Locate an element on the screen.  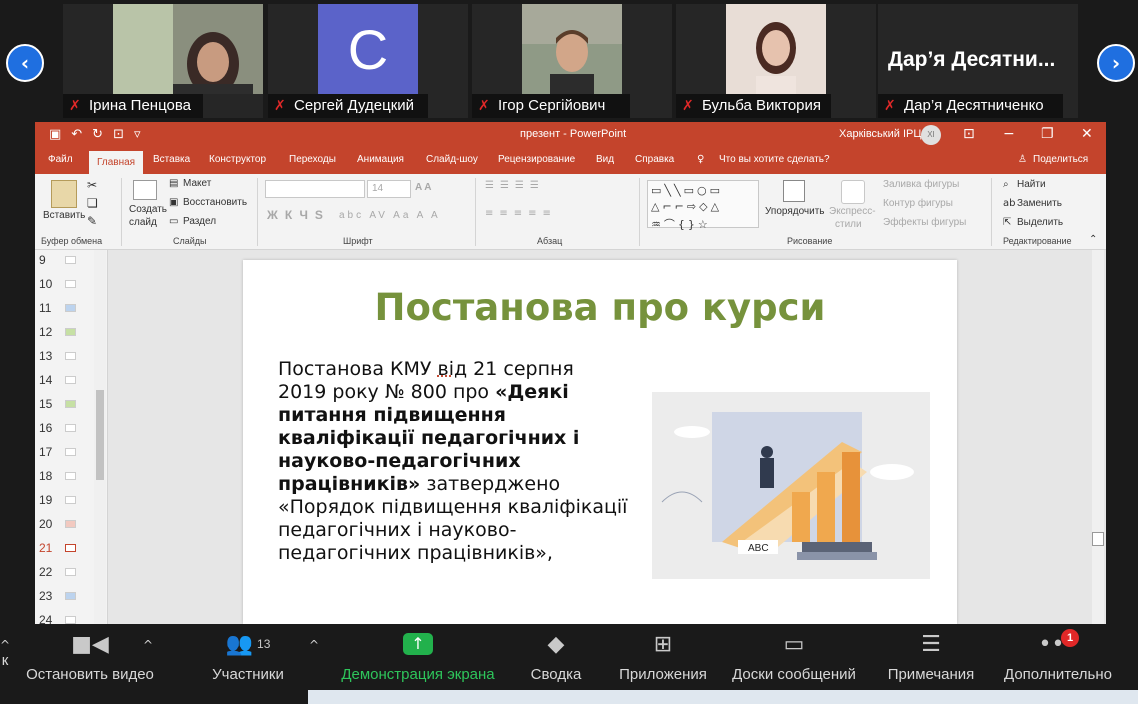
paste-icon is located at coordinates (64, 194).